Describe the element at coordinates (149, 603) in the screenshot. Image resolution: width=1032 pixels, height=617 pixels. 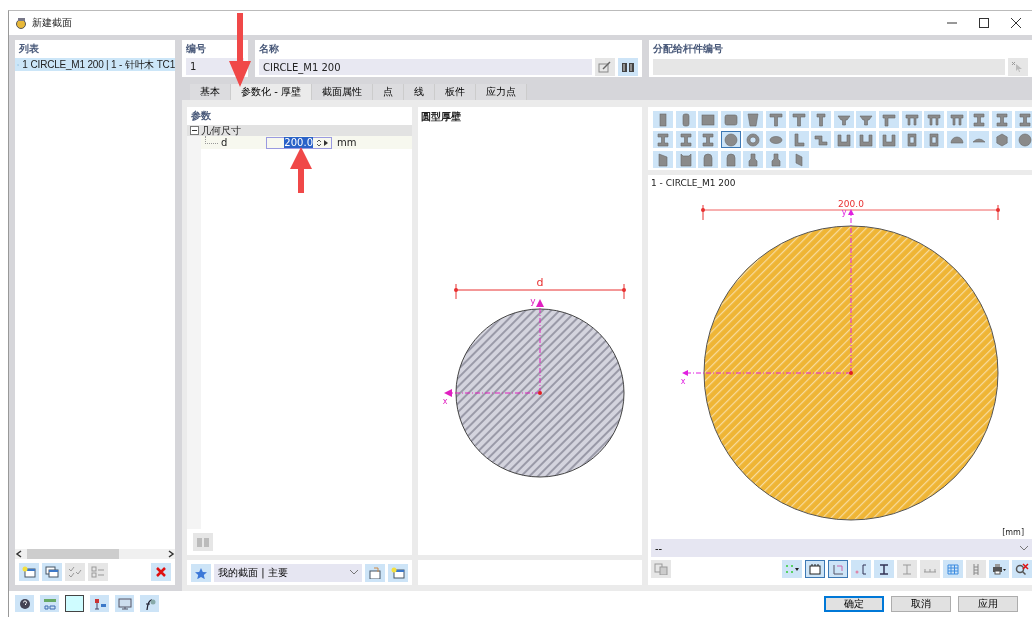
I see `function-button` at that location.